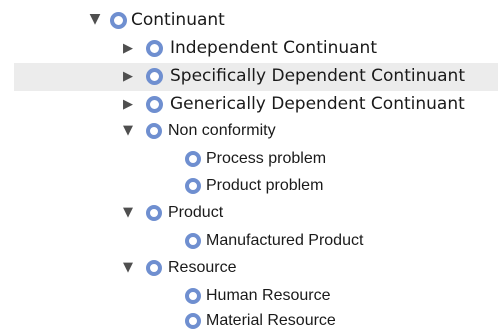 The image size is (498, 331). I want to click on tree-node-label: Specifically Dependent Continuant, so click(318, 76).